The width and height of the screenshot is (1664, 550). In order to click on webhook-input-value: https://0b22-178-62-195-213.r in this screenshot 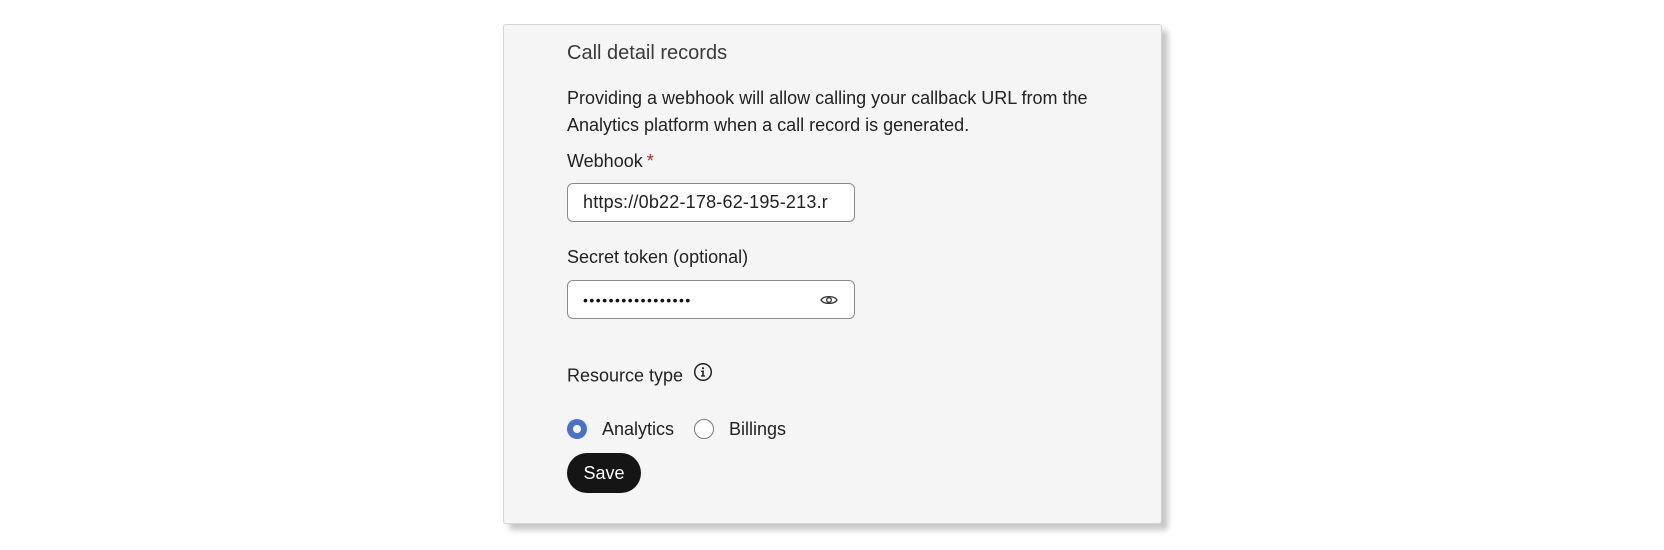, I will do `click(711, 202)`.